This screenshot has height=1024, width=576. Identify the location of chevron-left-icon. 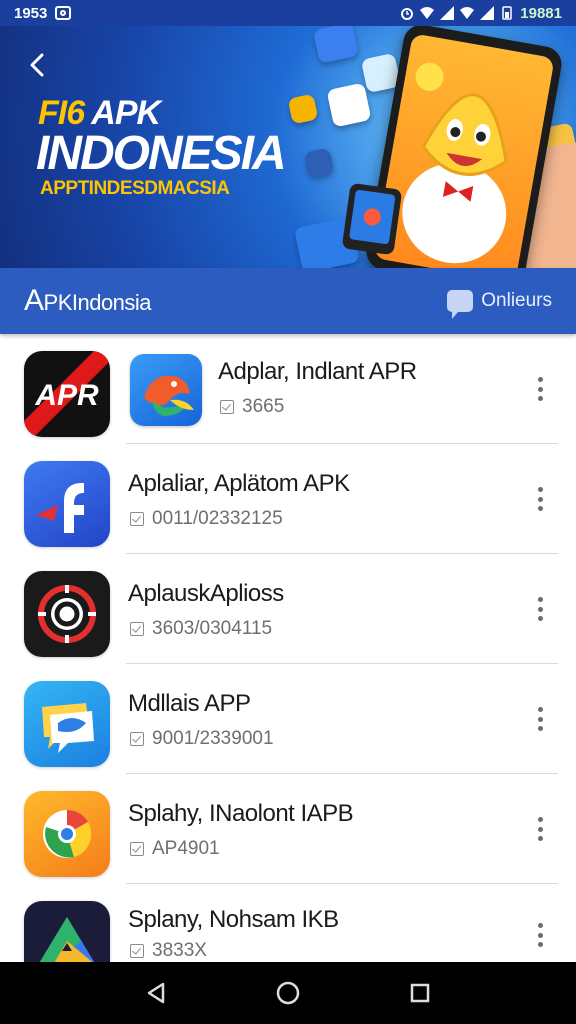
(37, 65).